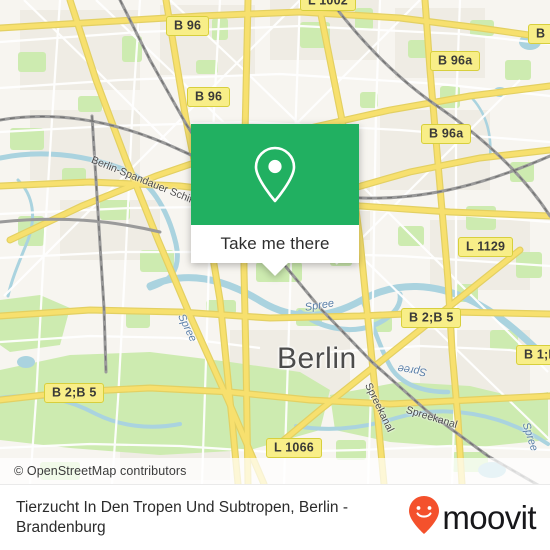 The width and height of the screenshot is (550, 550). I want to click on take-me-there-label: Take me there, so click(275, 243).